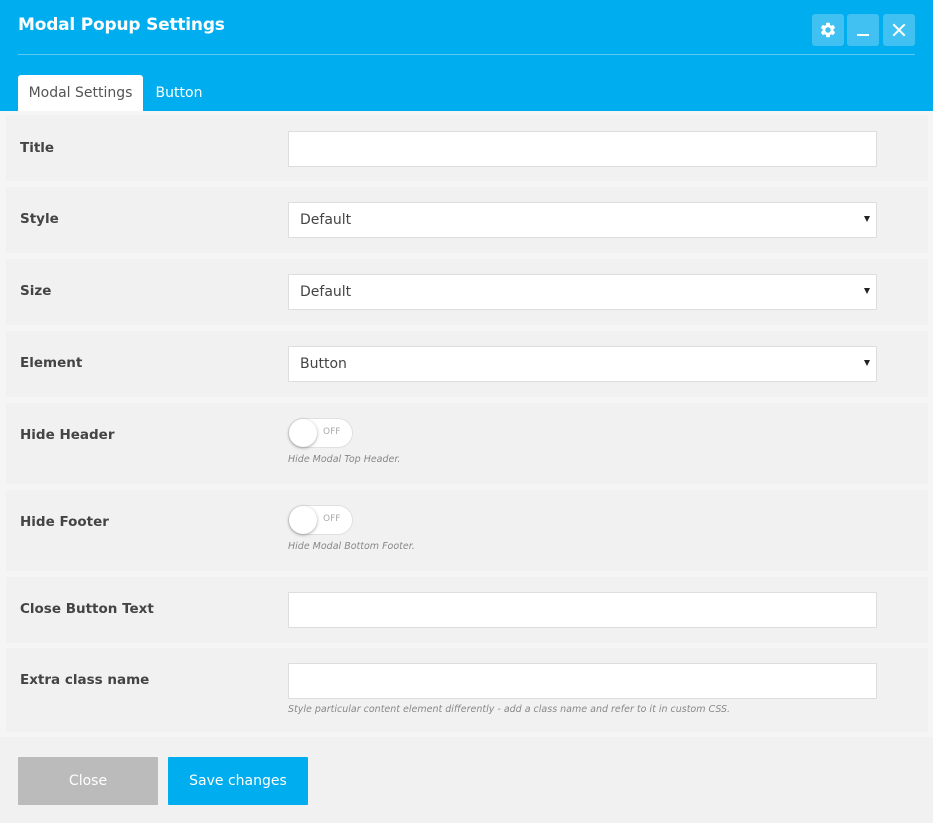 The image size is (933, 823). Describe the element at coordinates (37, 148) in the screenshot. I see `title-label: Title` at that location.